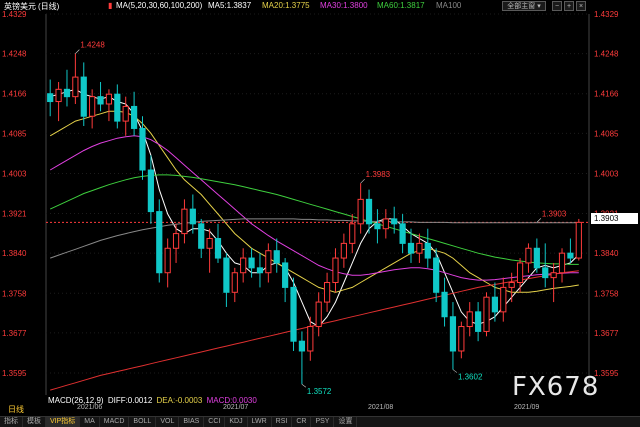 Image resolution: width=640 pixels, height=427 pixels. What do you see at coordinates (14, 54) in the screenshot?
I see `price-tick-left: 1.4248` at bounding box center [14, 54].